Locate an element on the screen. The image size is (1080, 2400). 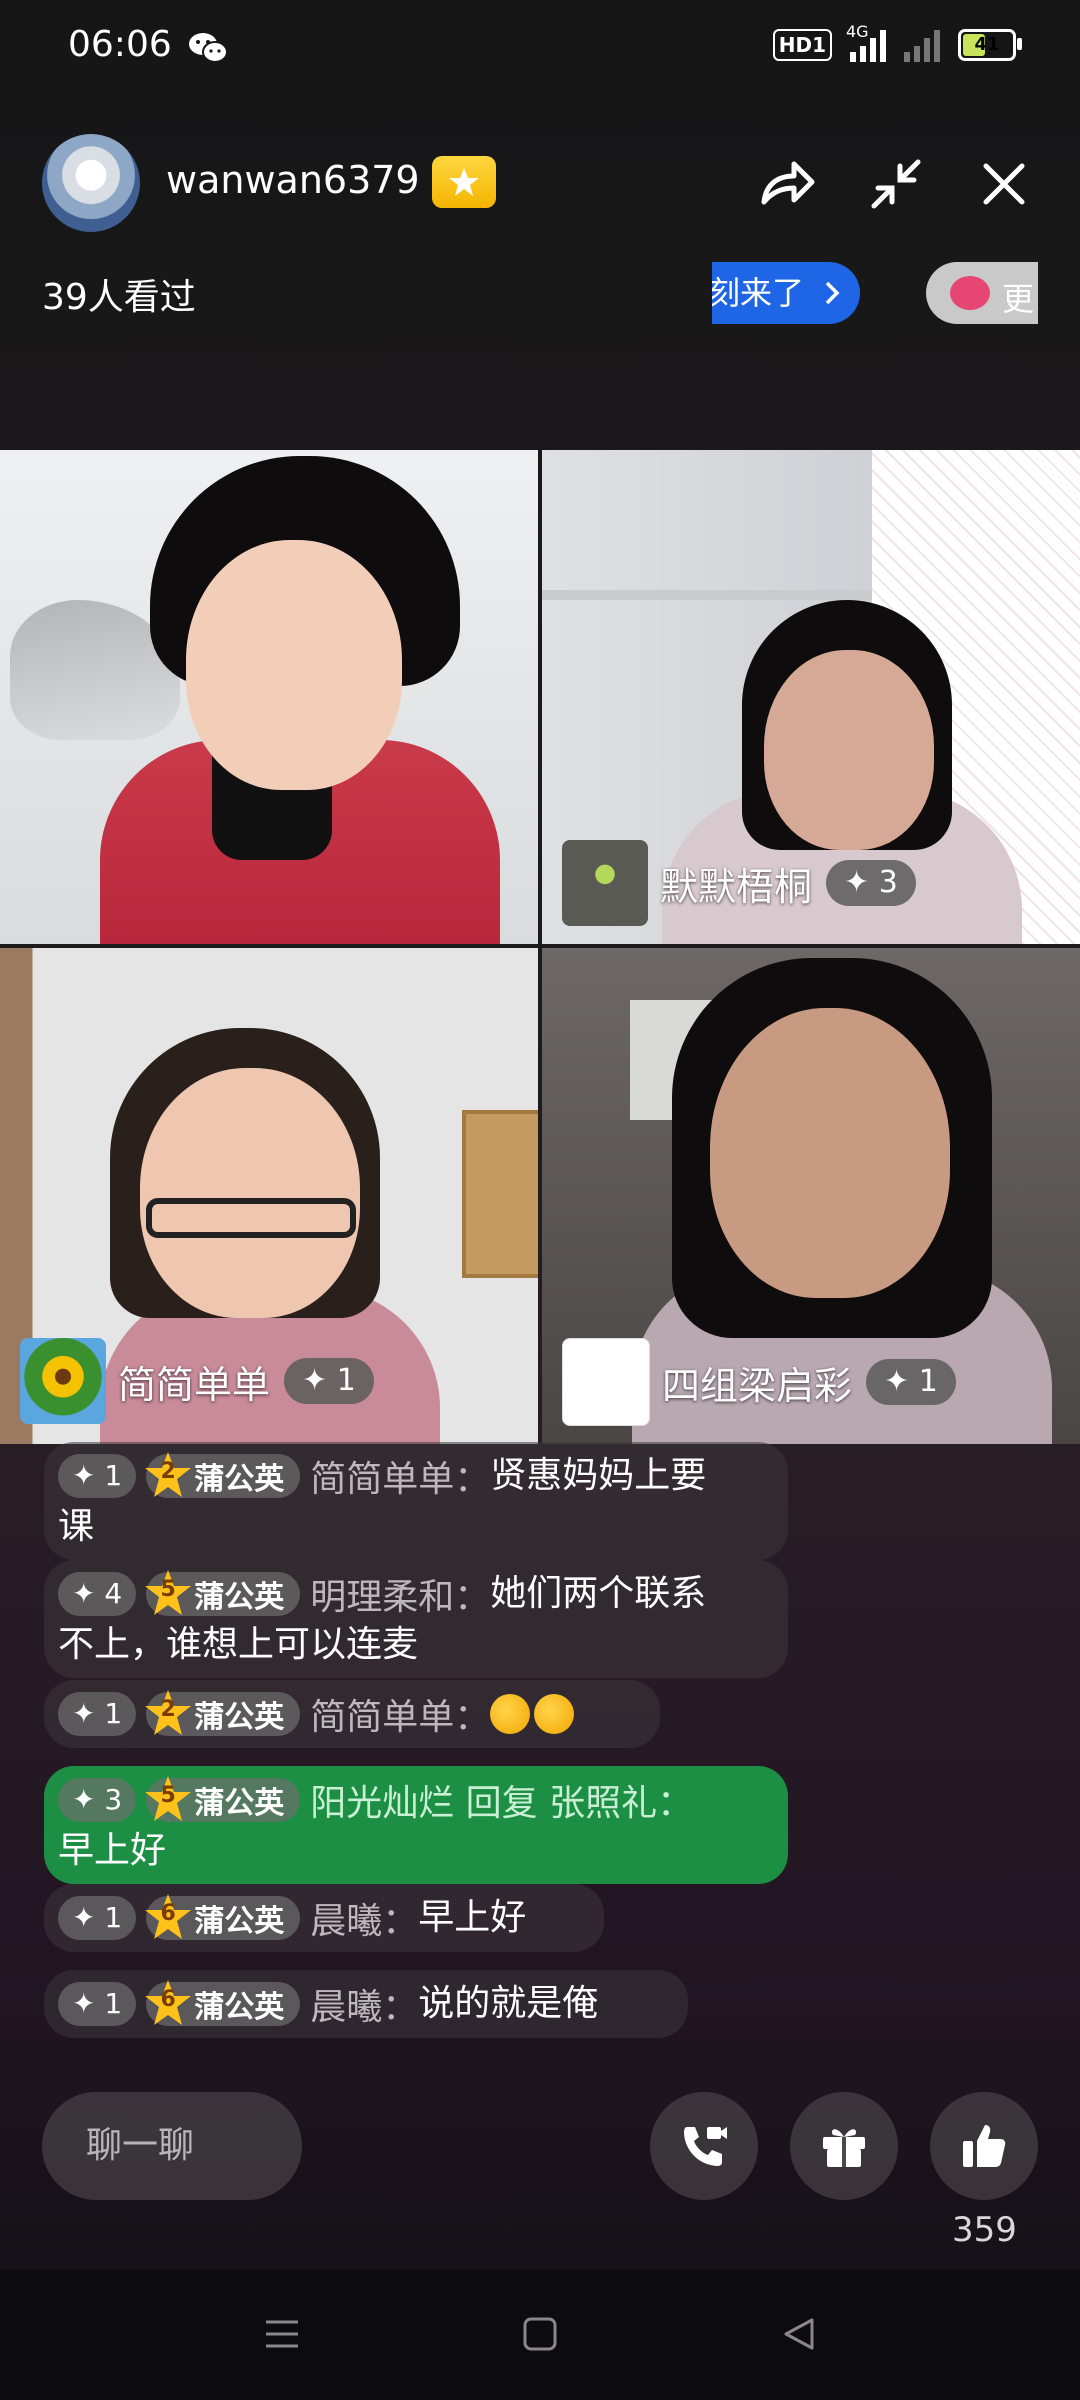
level-pill: ✦ 4 is located at coordinates (97, 1594).